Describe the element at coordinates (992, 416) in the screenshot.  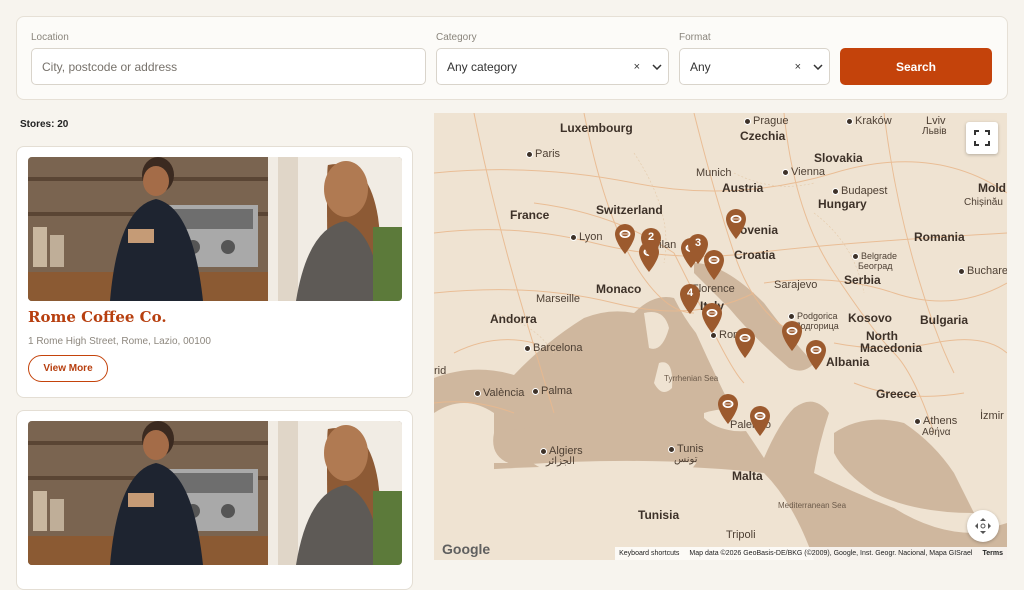
I see `map-label: İzmir` at that location.